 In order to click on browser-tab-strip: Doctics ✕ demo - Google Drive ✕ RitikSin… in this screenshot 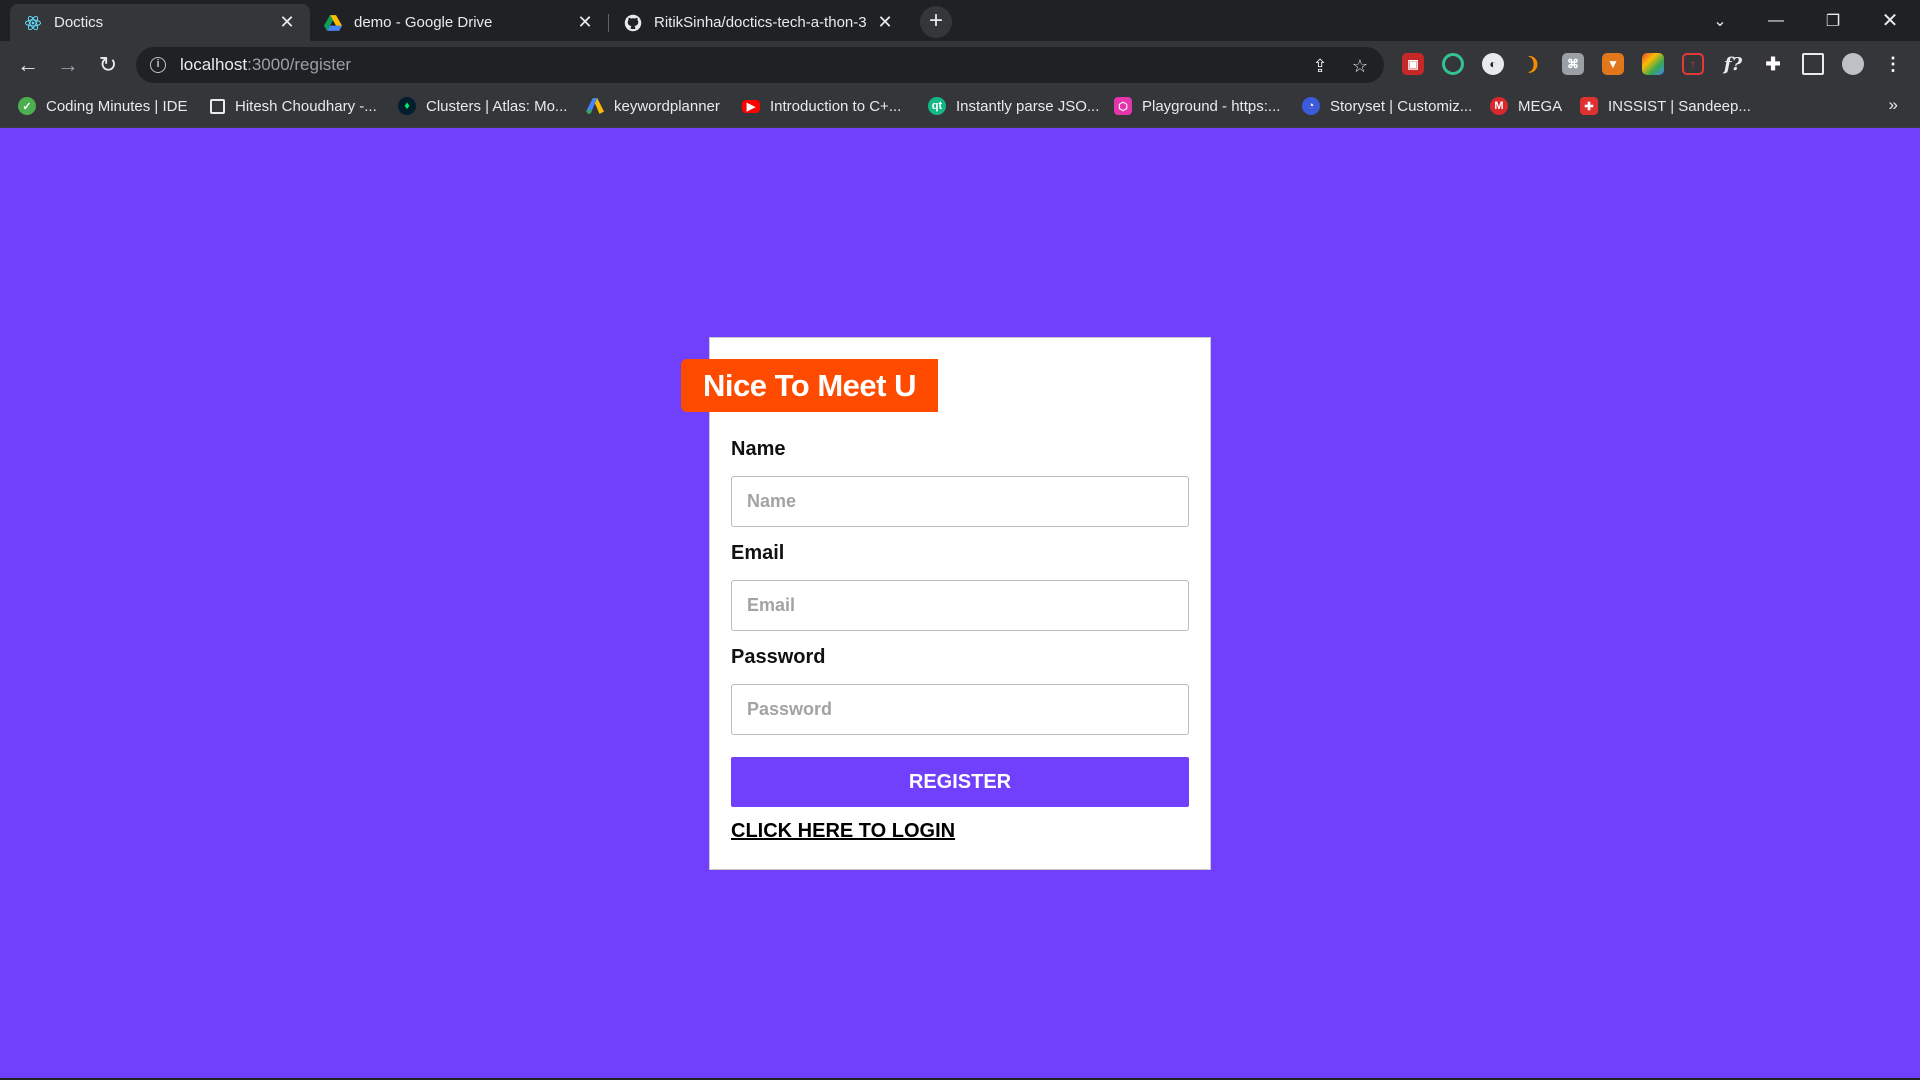, I will do `click(960, 20)`.